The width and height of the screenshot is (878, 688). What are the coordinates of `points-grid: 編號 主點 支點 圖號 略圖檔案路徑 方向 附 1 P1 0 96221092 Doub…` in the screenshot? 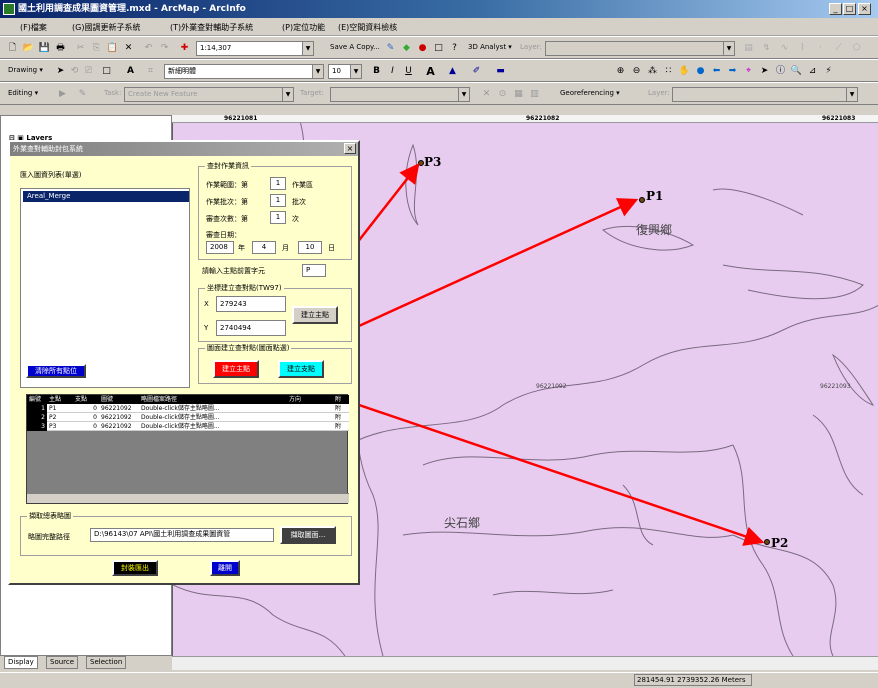 It's located at (187, 449).